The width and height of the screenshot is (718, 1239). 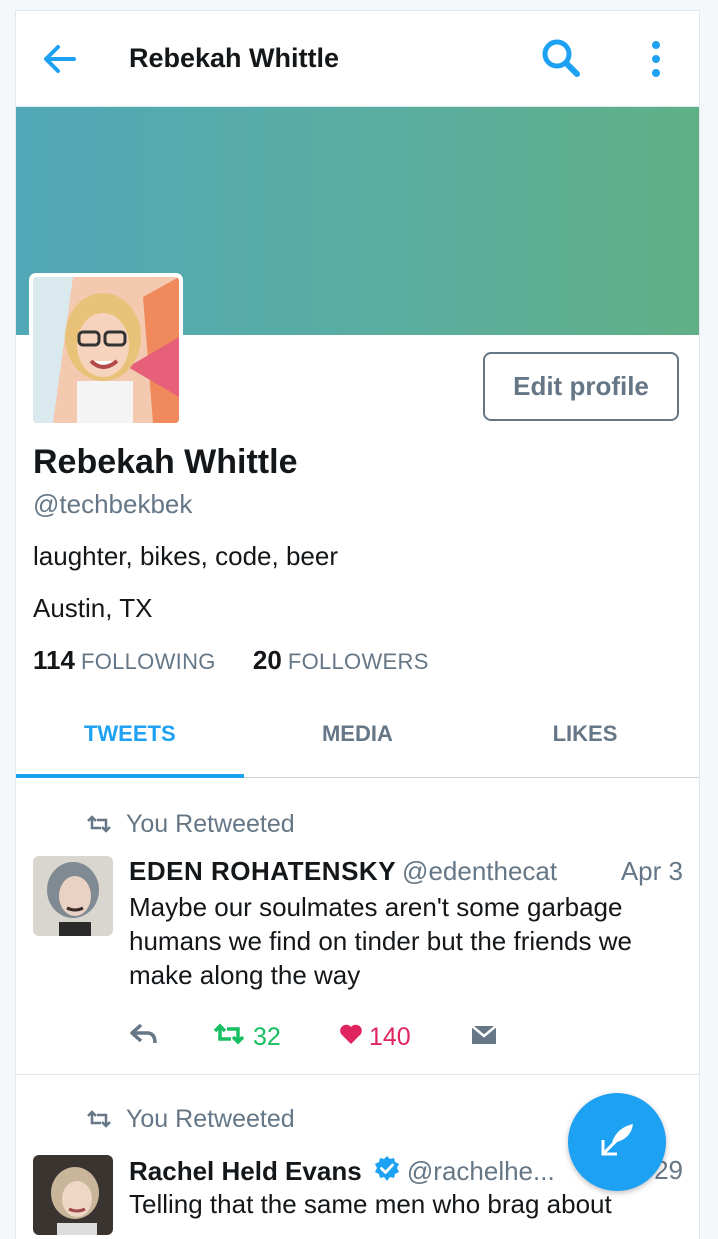 What do you see at coordinates (387, 1172) in the screenshot?
I see `verified-badge-icon` at bounding box center [387, 1172].